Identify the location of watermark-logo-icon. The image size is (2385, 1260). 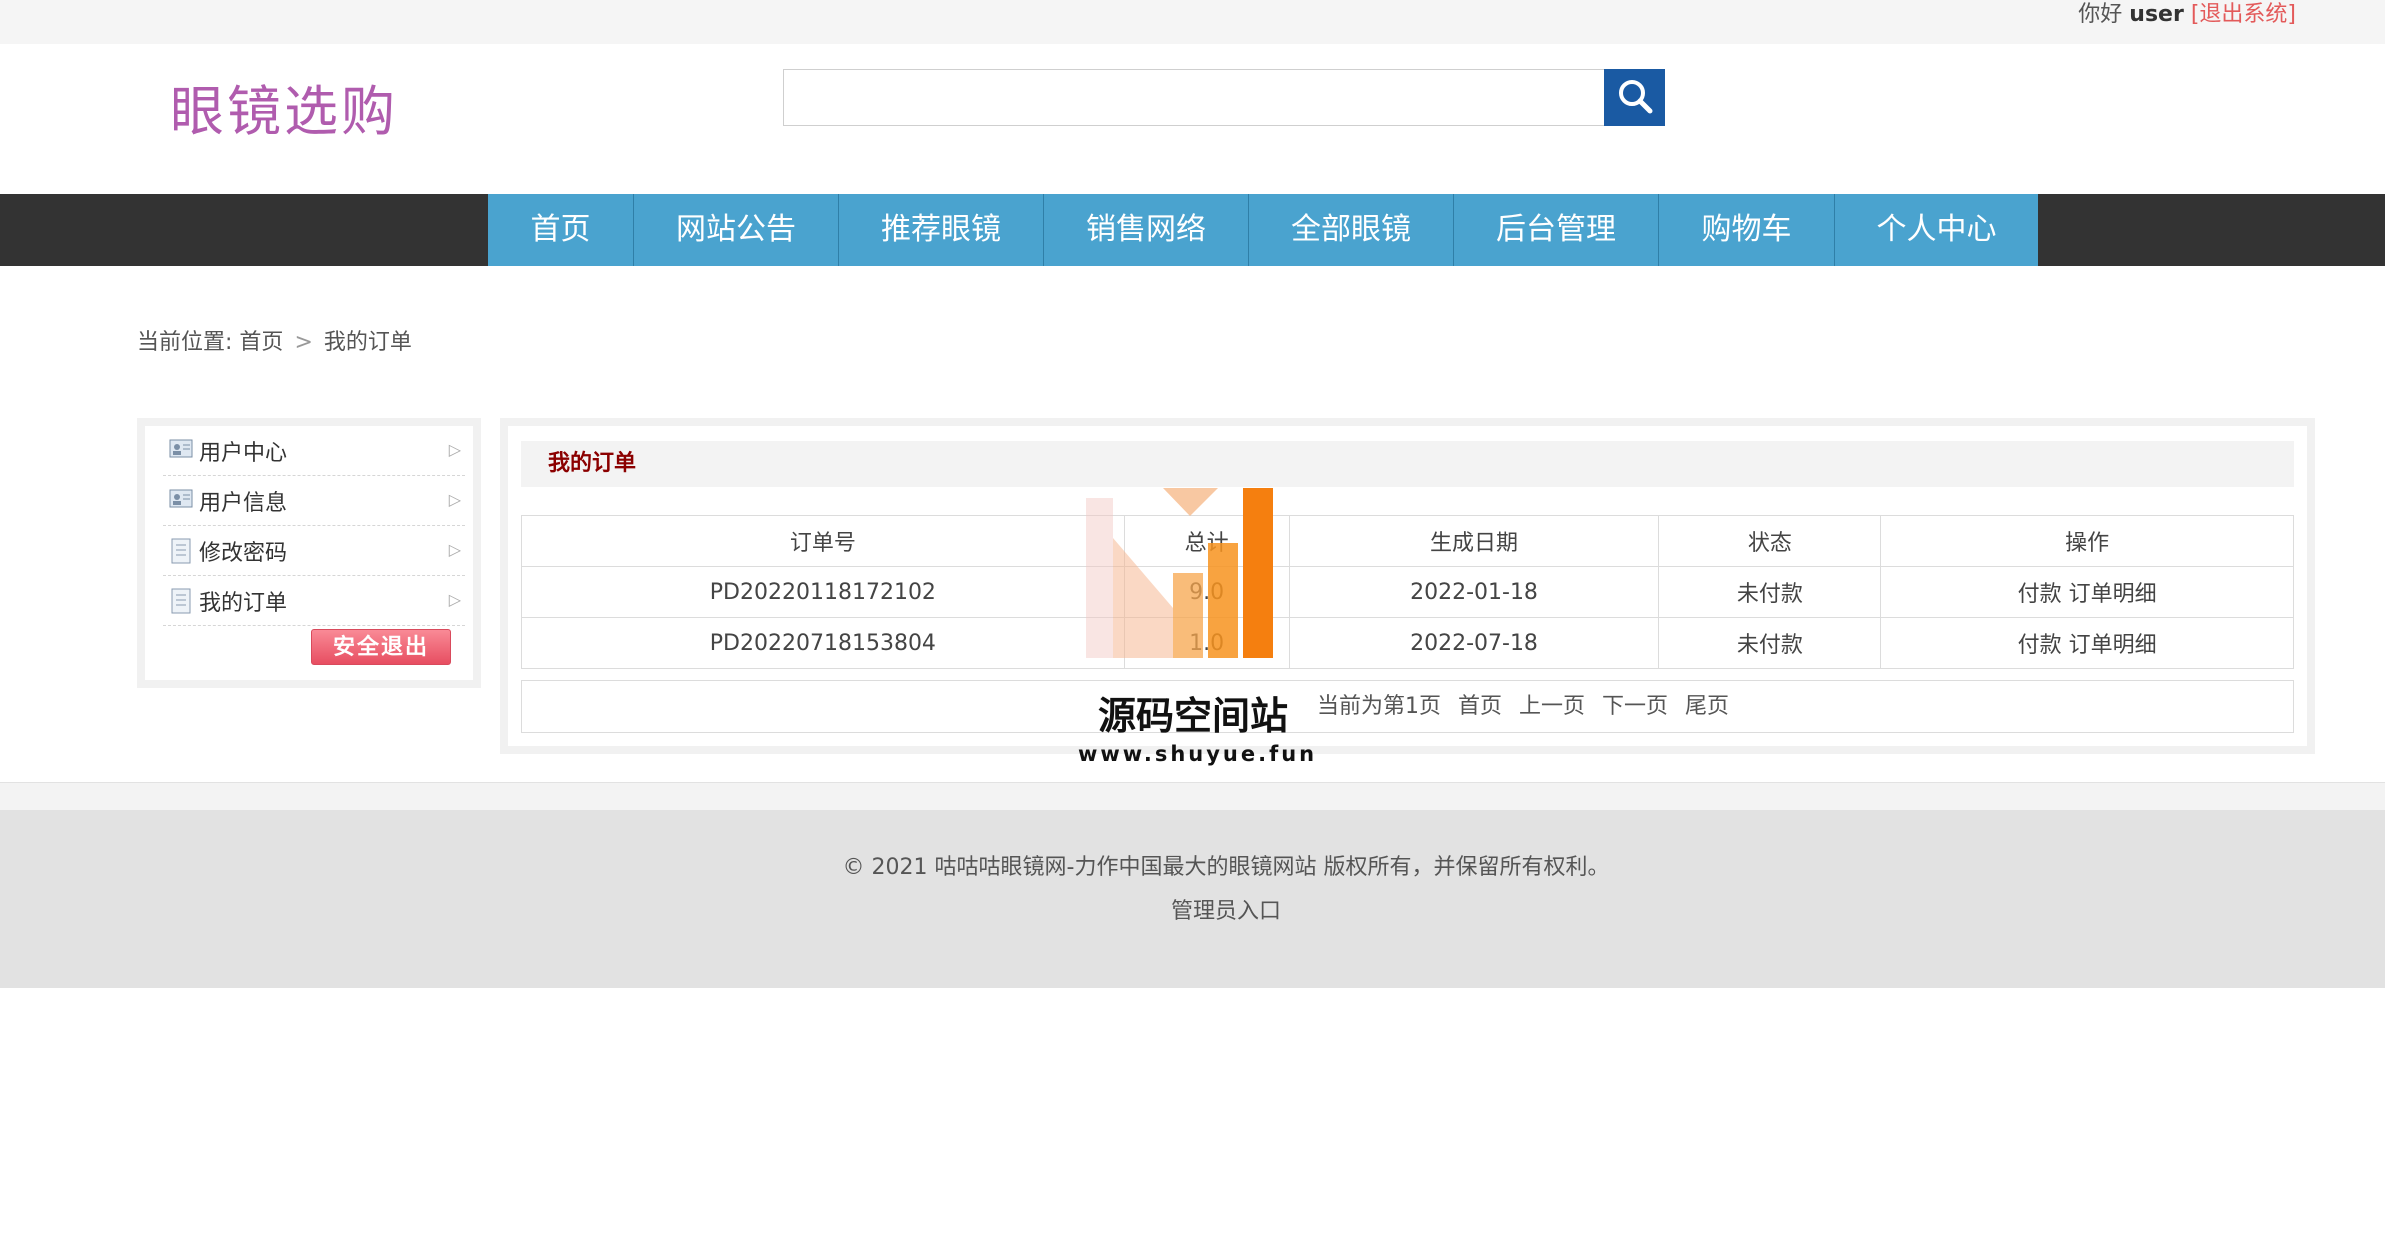
(1179, 573).